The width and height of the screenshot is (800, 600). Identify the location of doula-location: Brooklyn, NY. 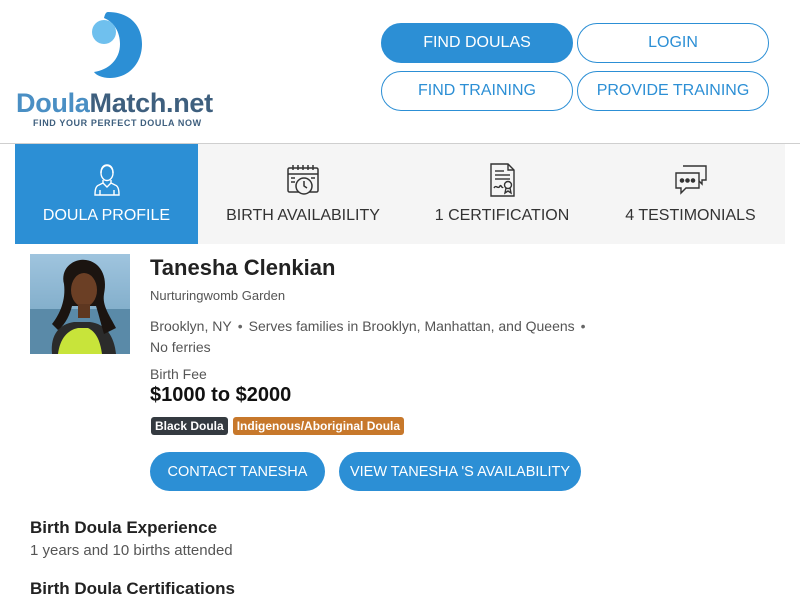
(191, 326).